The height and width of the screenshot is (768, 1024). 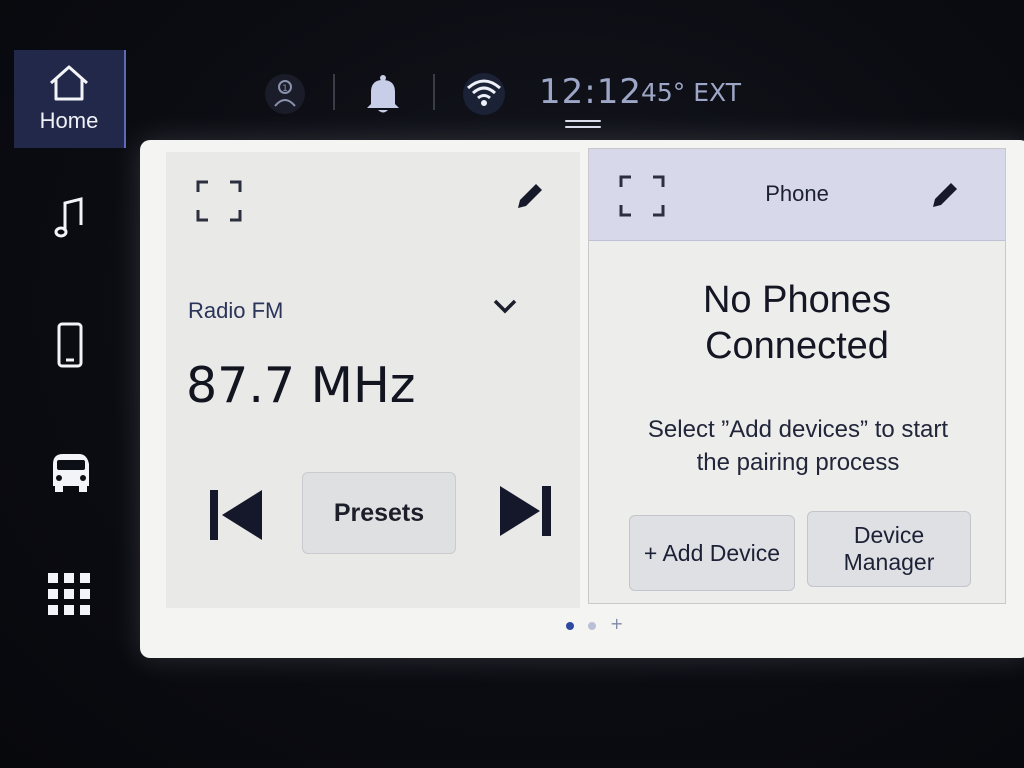 What do you see at coordinates (570, 626) in the screenshot?
I see `page-dot-active` at bounding box center [570, 626].